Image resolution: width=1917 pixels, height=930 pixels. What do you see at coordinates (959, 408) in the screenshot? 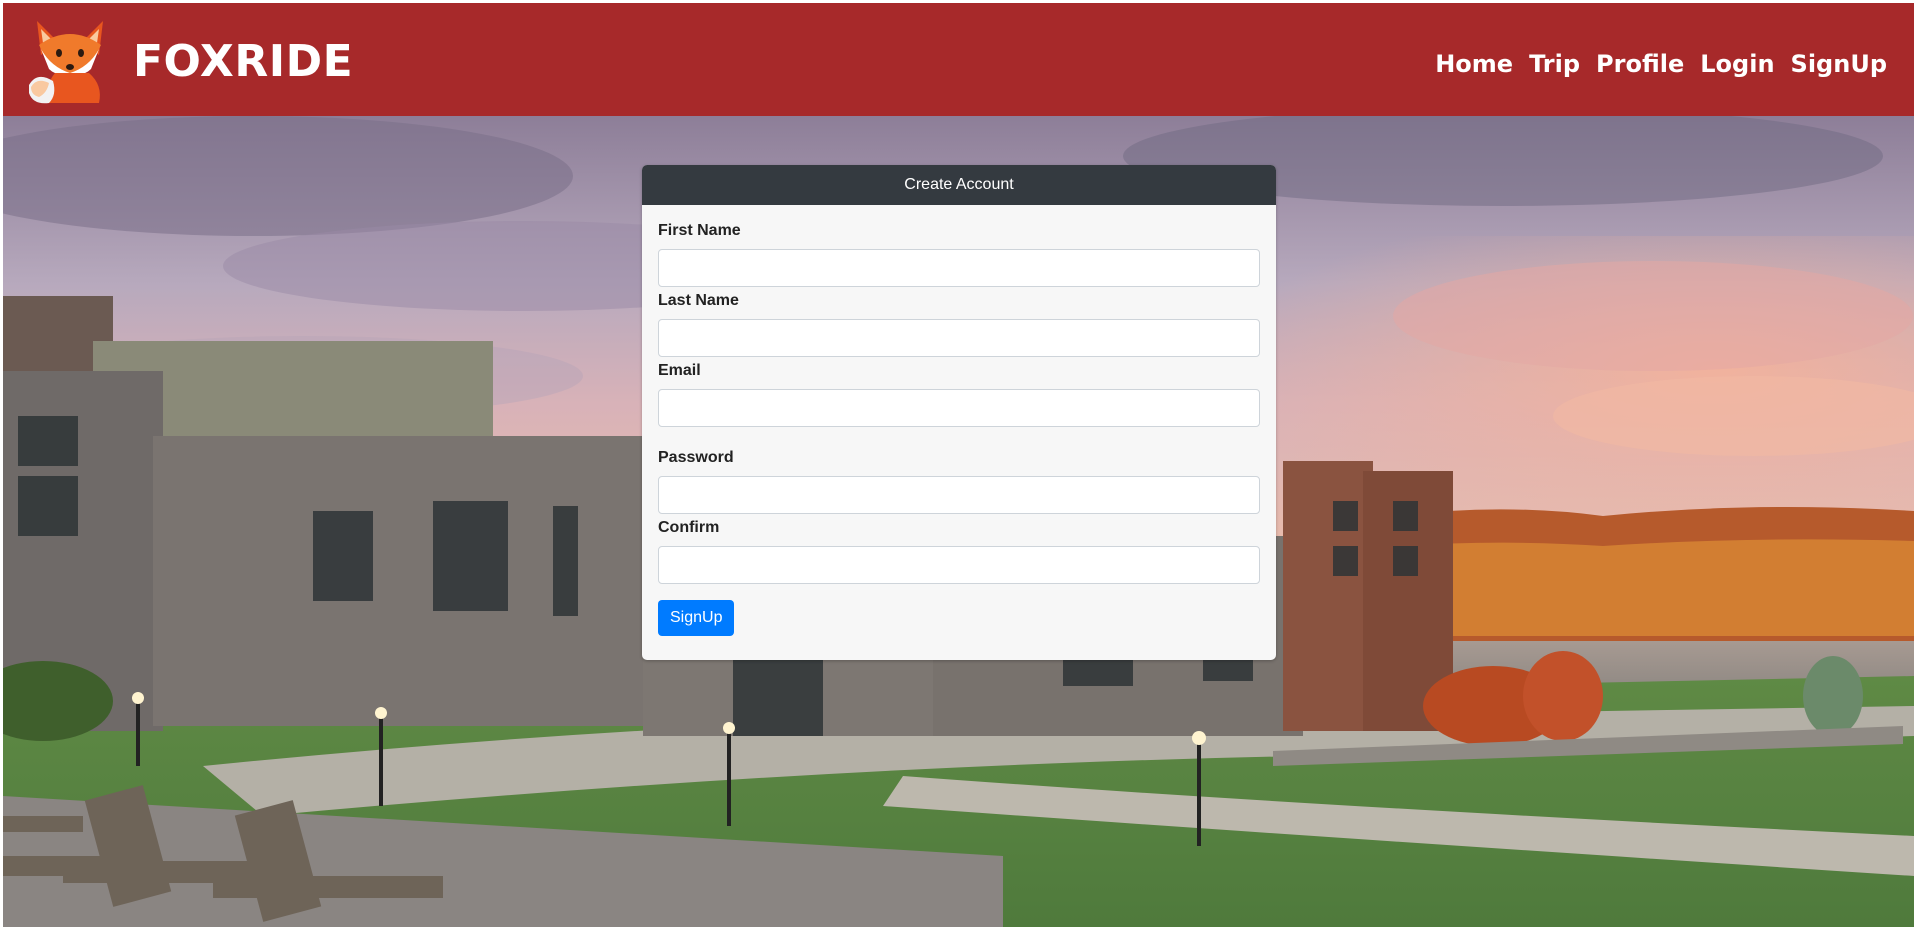
I see `email-input` at bounding box center [959, 408].